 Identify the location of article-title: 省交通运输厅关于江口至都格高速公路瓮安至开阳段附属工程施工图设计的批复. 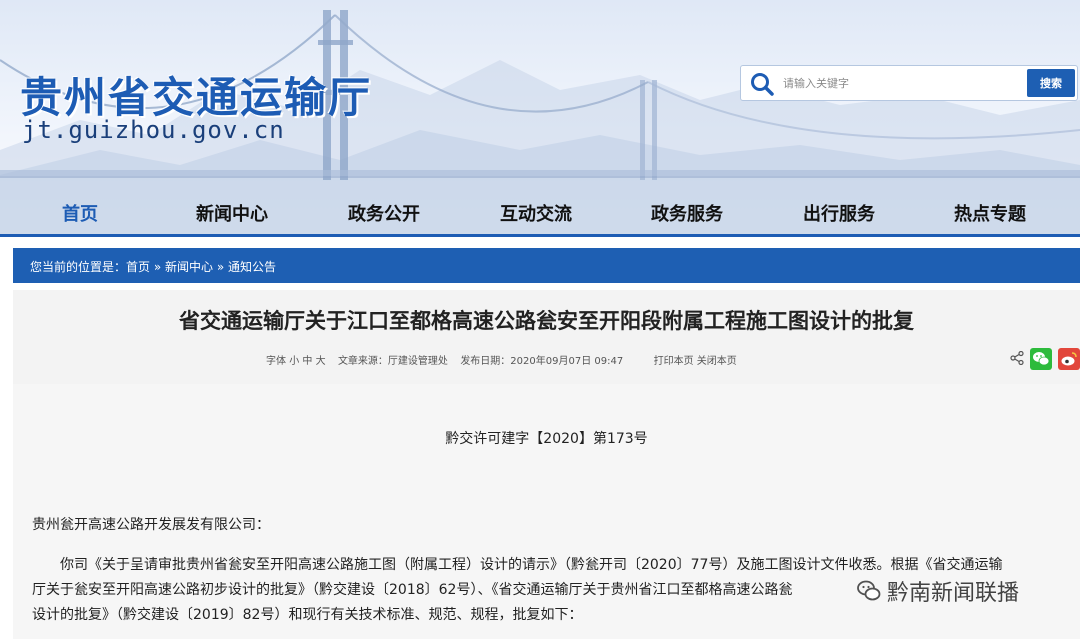
(546, 321).